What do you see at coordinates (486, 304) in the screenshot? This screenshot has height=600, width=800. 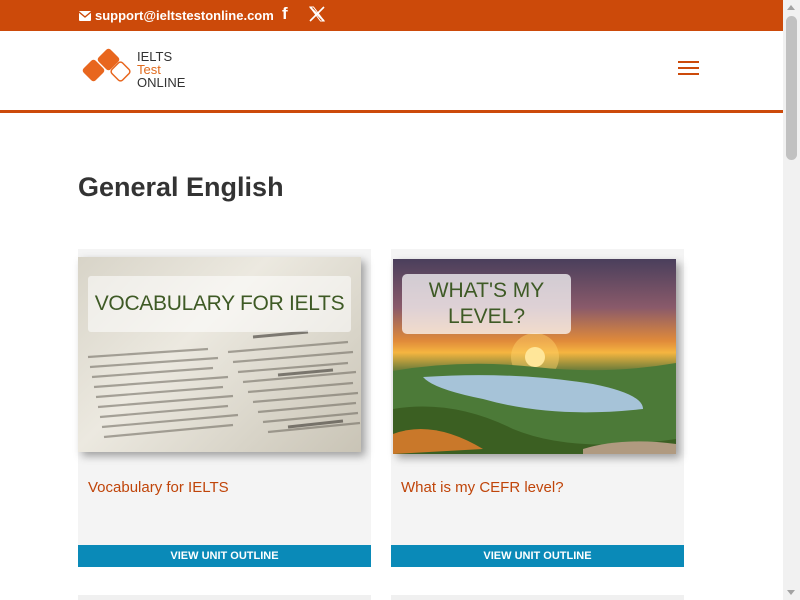 I see `card-image-label: WHAT'S MY LEVEL?` at bounding box center [486, 304].